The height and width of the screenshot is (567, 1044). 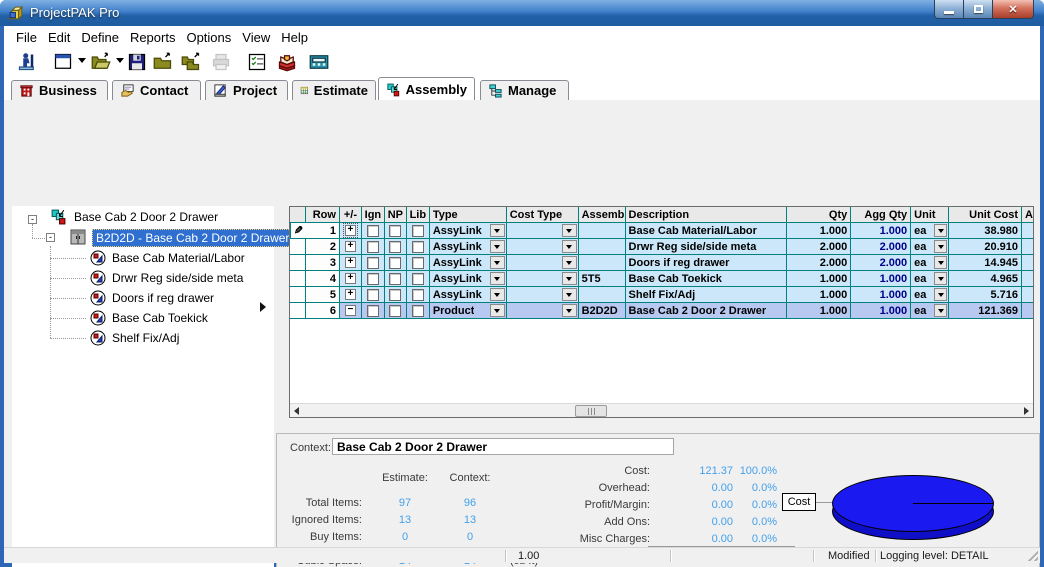 I want to click on menu-edit: Edit, so click(x=59, y=37).